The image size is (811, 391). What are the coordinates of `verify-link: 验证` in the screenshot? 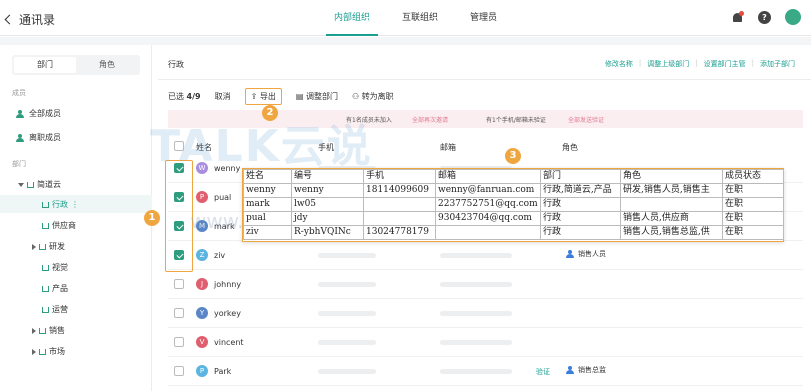 It's located at (543, 372).